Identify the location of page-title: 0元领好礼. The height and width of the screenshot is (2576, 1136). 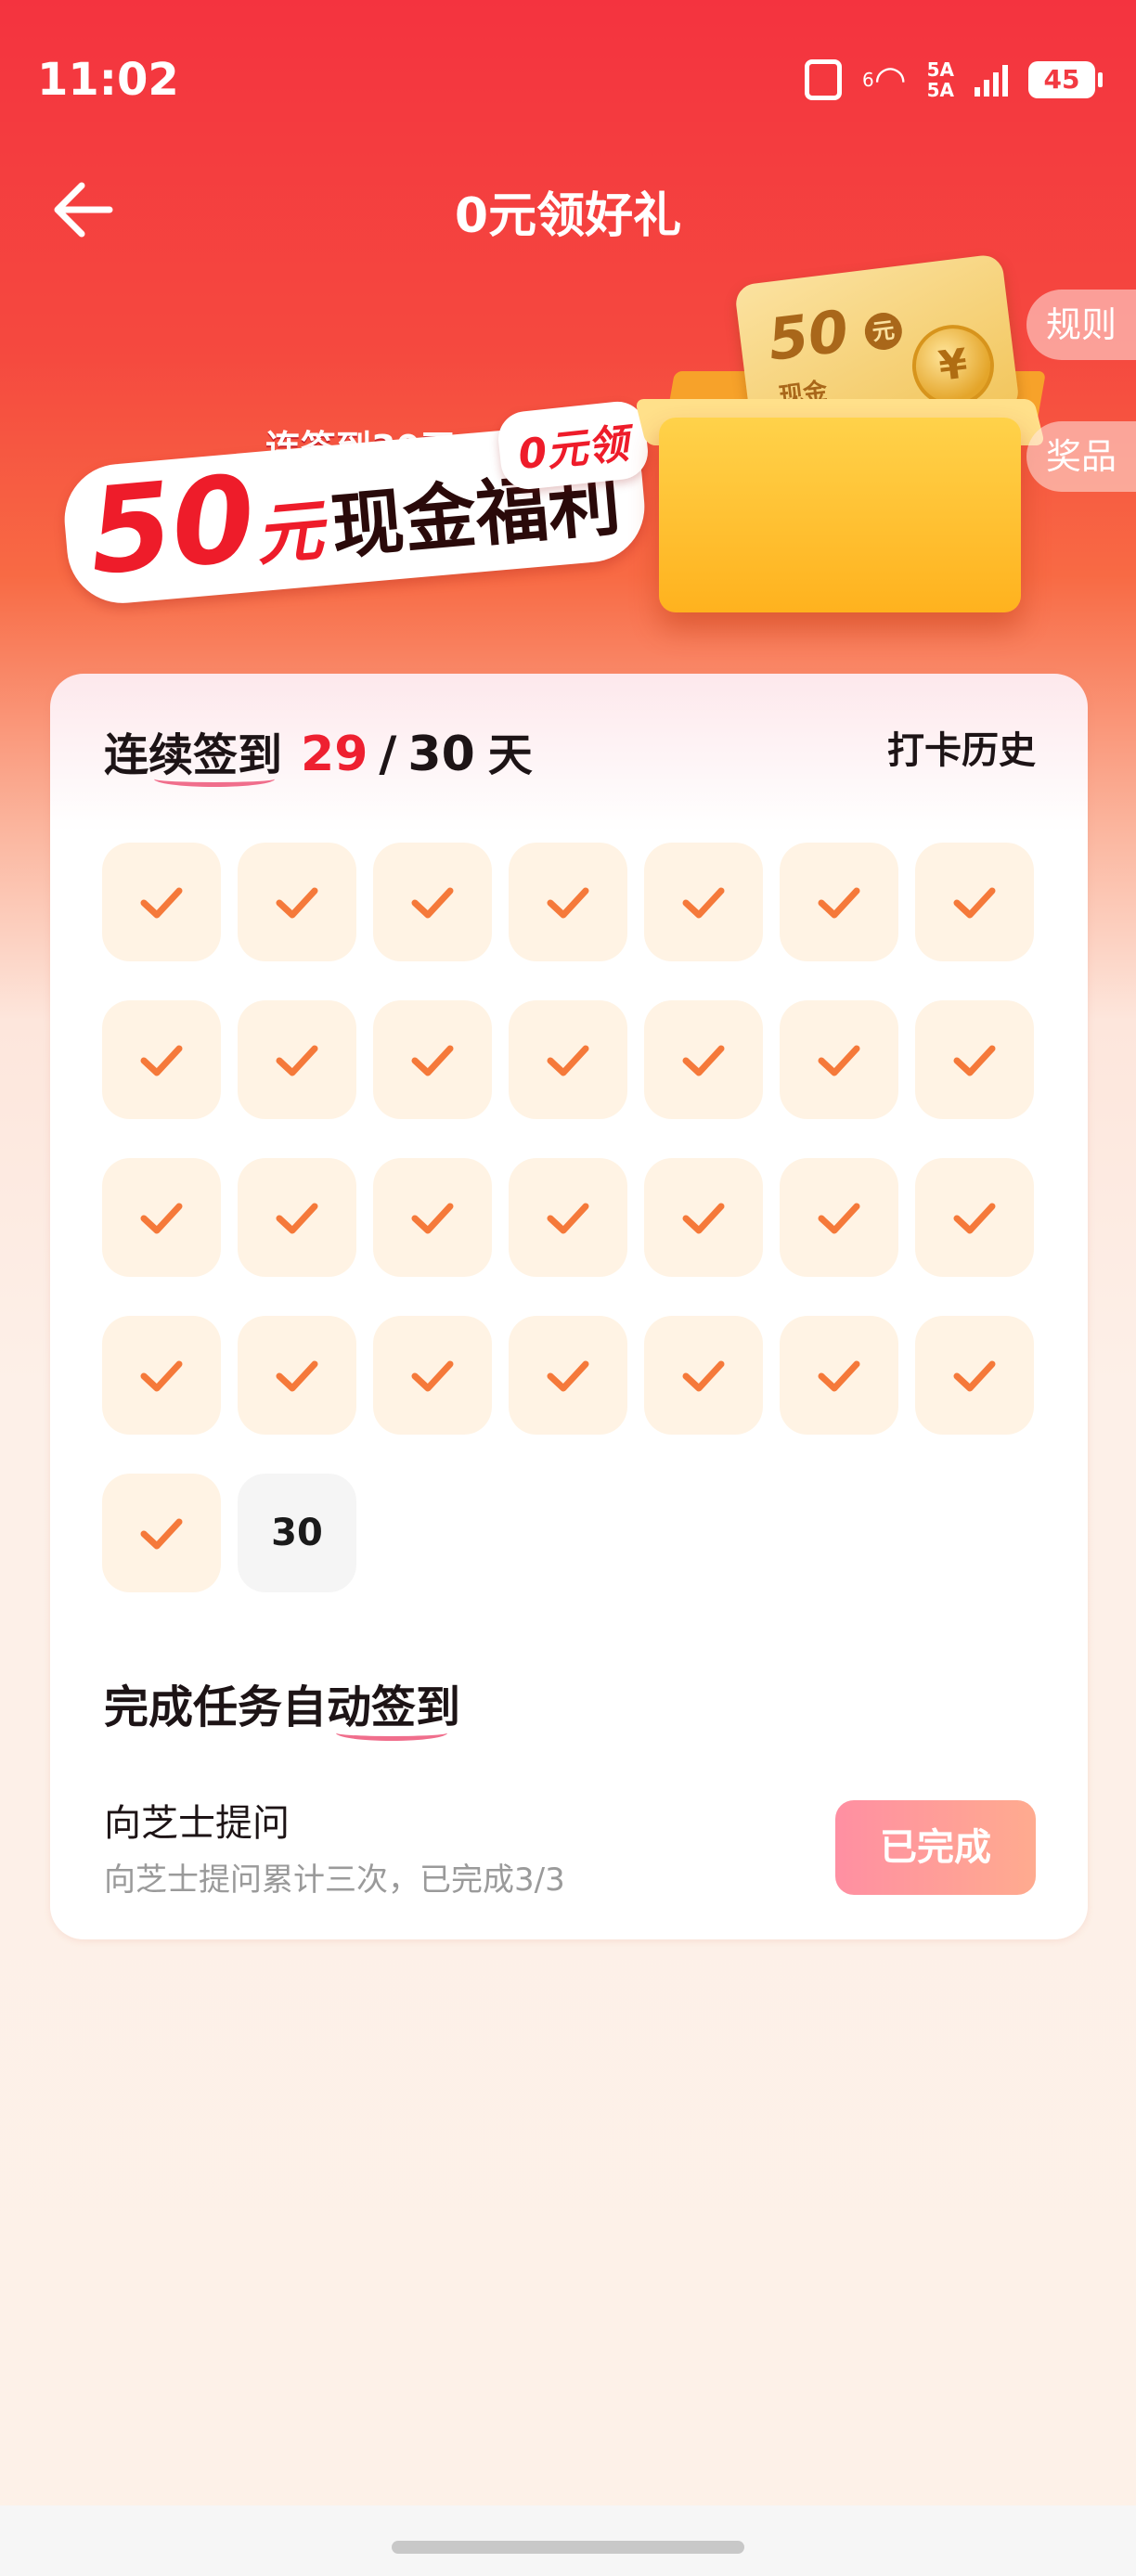
(568, 216).